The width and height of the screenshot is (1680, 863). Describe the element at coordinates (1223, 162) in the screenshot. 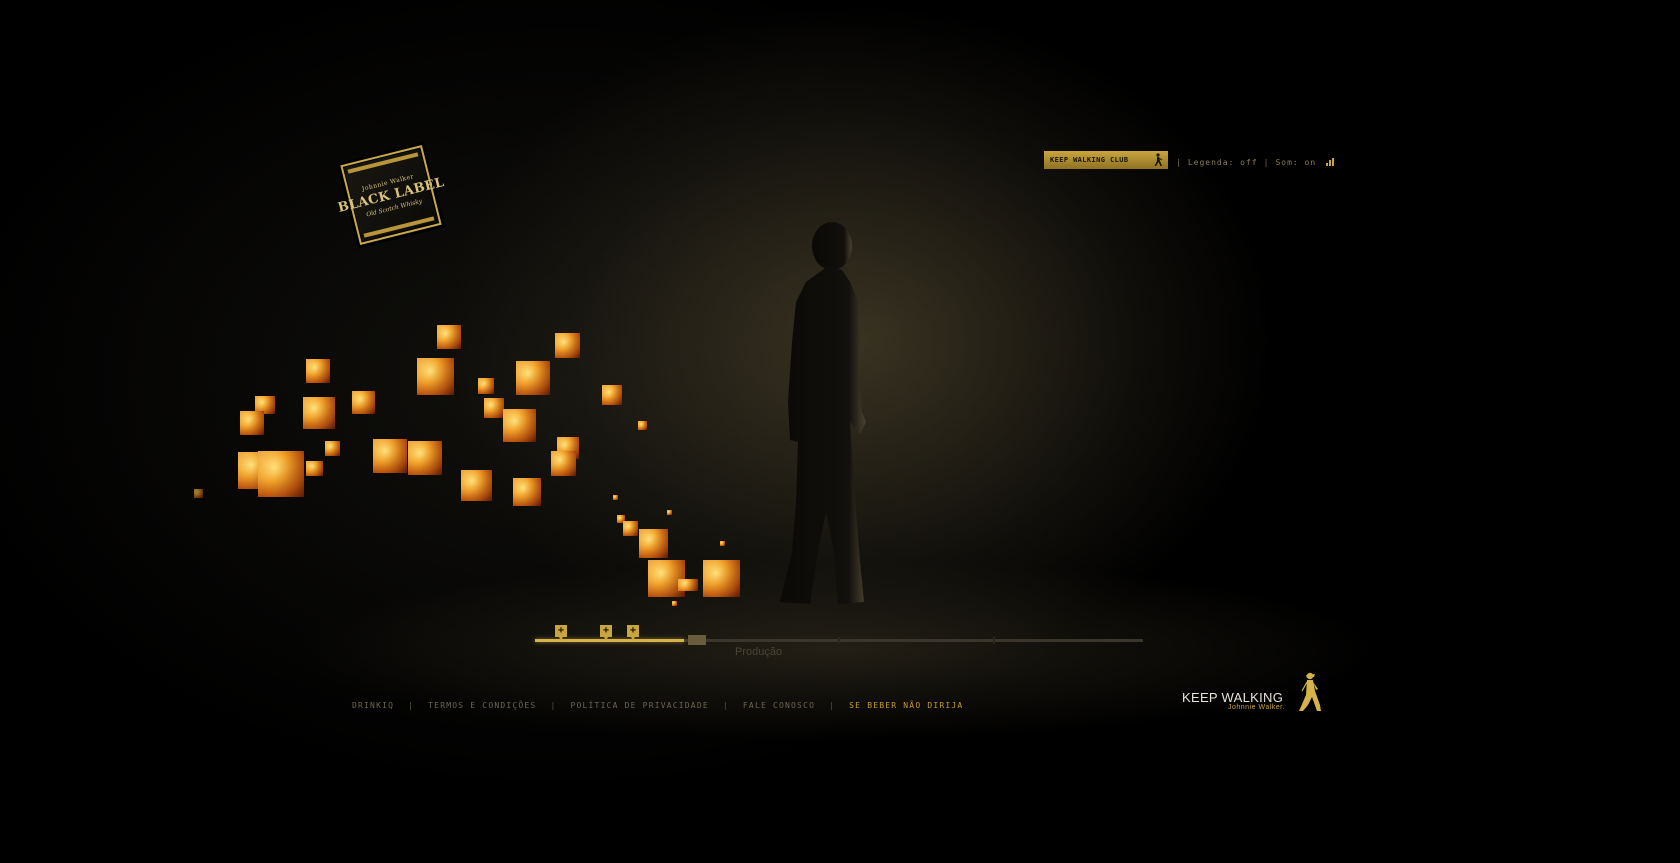

I see `legenda-toggle: Legenda: off` at that location.